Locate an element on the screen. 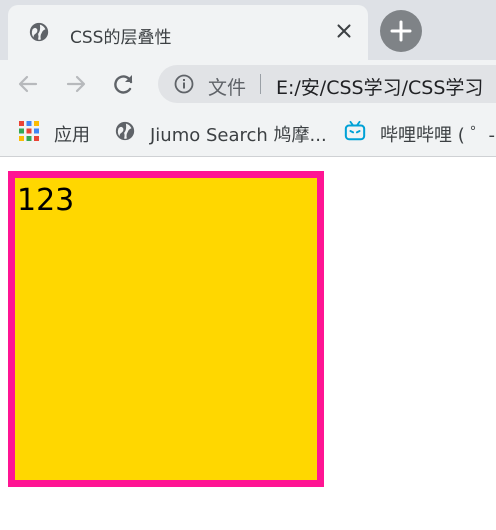 The width and height of the screenshot is (496, 530). address-separator is located at coordinates (260, 84).